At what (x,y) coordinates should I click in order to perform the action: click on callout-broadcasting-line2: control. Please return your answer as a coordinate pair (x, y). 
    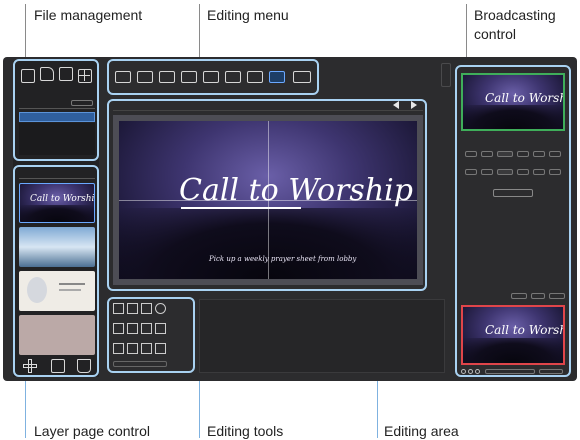
    Looking at the image, I should click on (495, 34).